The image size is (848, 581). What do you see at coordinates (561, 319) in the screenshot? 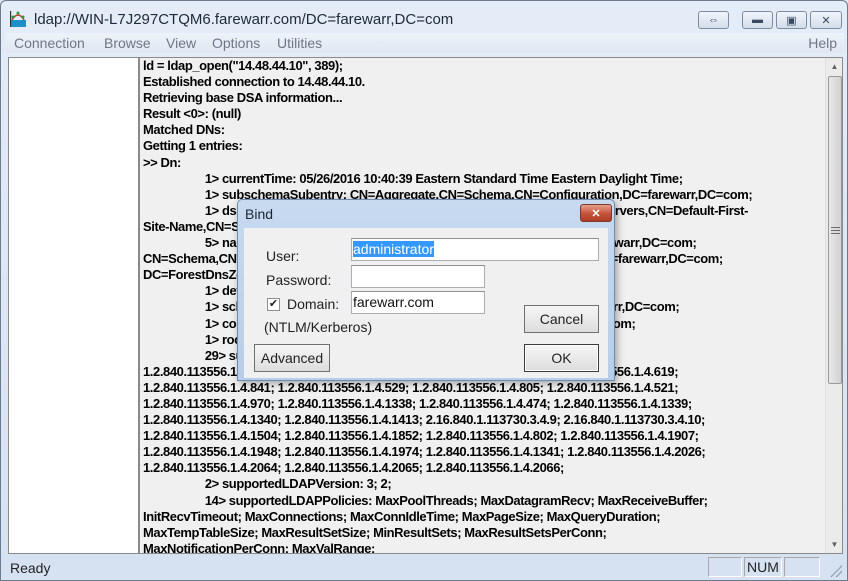
I see `cancel-button: Cancel` at bounding box center [561, 319].